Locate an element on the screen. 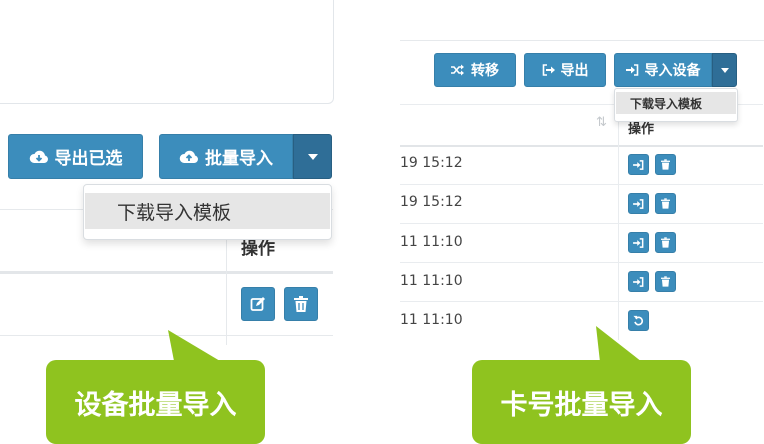 The width and height of the screenshot is (764, 444). edit-button is located at coordinates (258, 304).